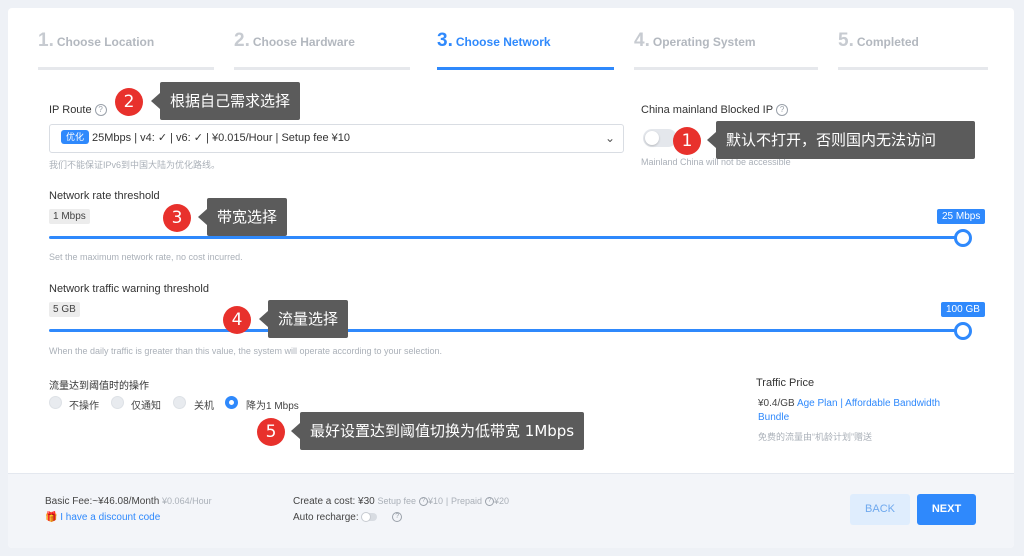 The height and width of the screenshot is (556, 1024). What do you see at coordinates (110, 517) in the screenshot?
I see `discount-code-text: I have a discount code` at bounding box center [110, 517].